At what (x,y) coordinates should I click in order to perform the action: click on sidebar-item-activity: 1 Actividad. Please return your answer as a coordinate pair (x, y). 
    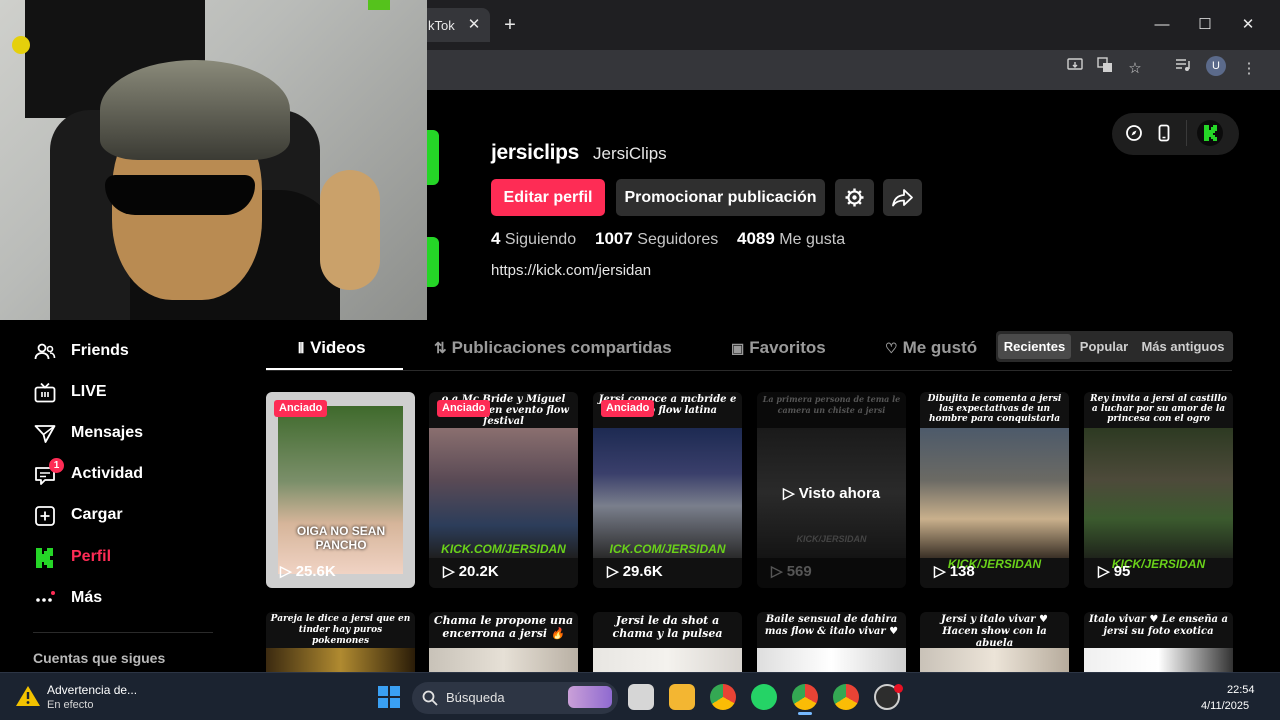
    Looking at the image, I should click on (133, 474).